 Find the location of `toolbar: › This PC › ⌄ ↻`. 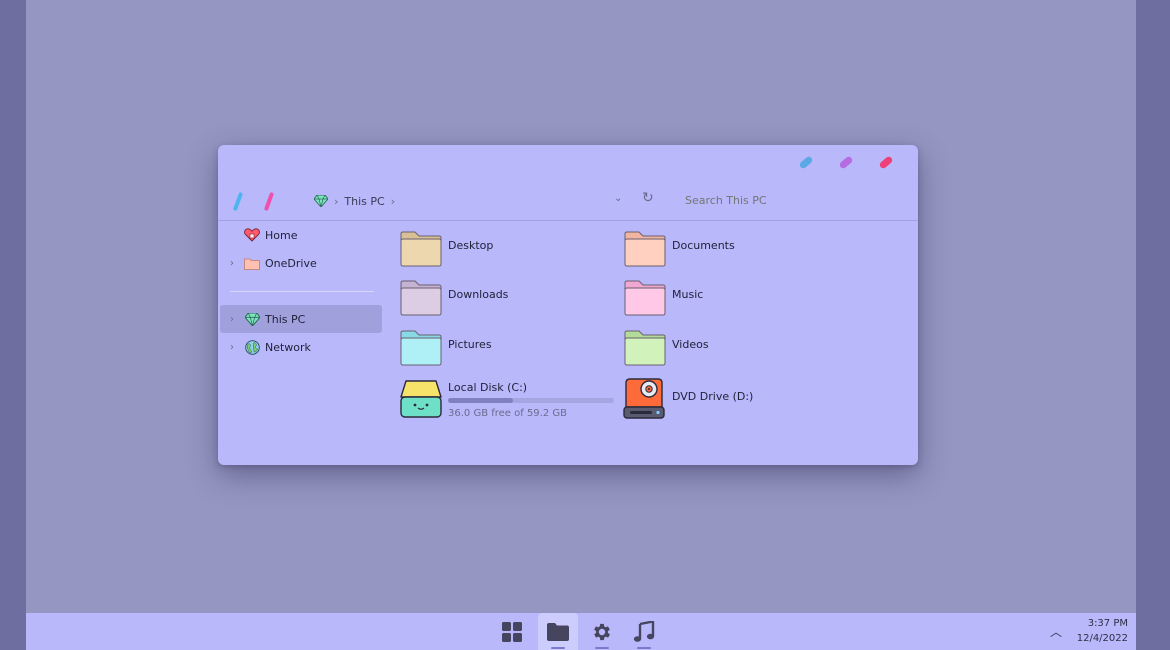

toolbar: › This PC › ⌄ ↻ is located at coordinates (568, 201).